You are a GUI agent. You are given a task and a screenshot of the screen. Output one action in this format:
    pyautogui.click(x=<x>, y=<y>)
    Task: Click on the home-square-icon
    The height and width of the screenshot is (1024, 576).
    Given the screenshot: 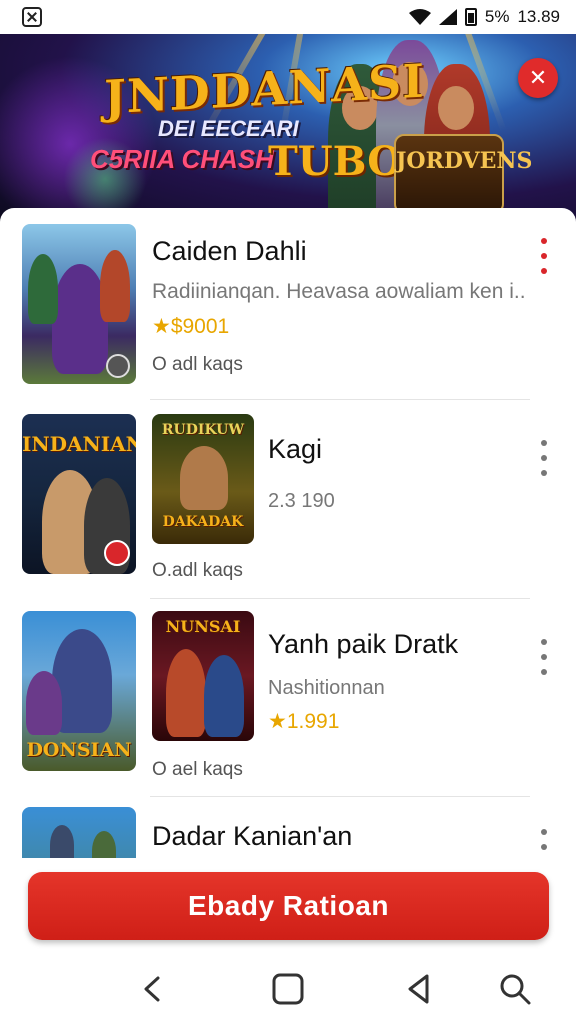 What is the action you would take?
    pyautogui.click(x=288, y=989)
    